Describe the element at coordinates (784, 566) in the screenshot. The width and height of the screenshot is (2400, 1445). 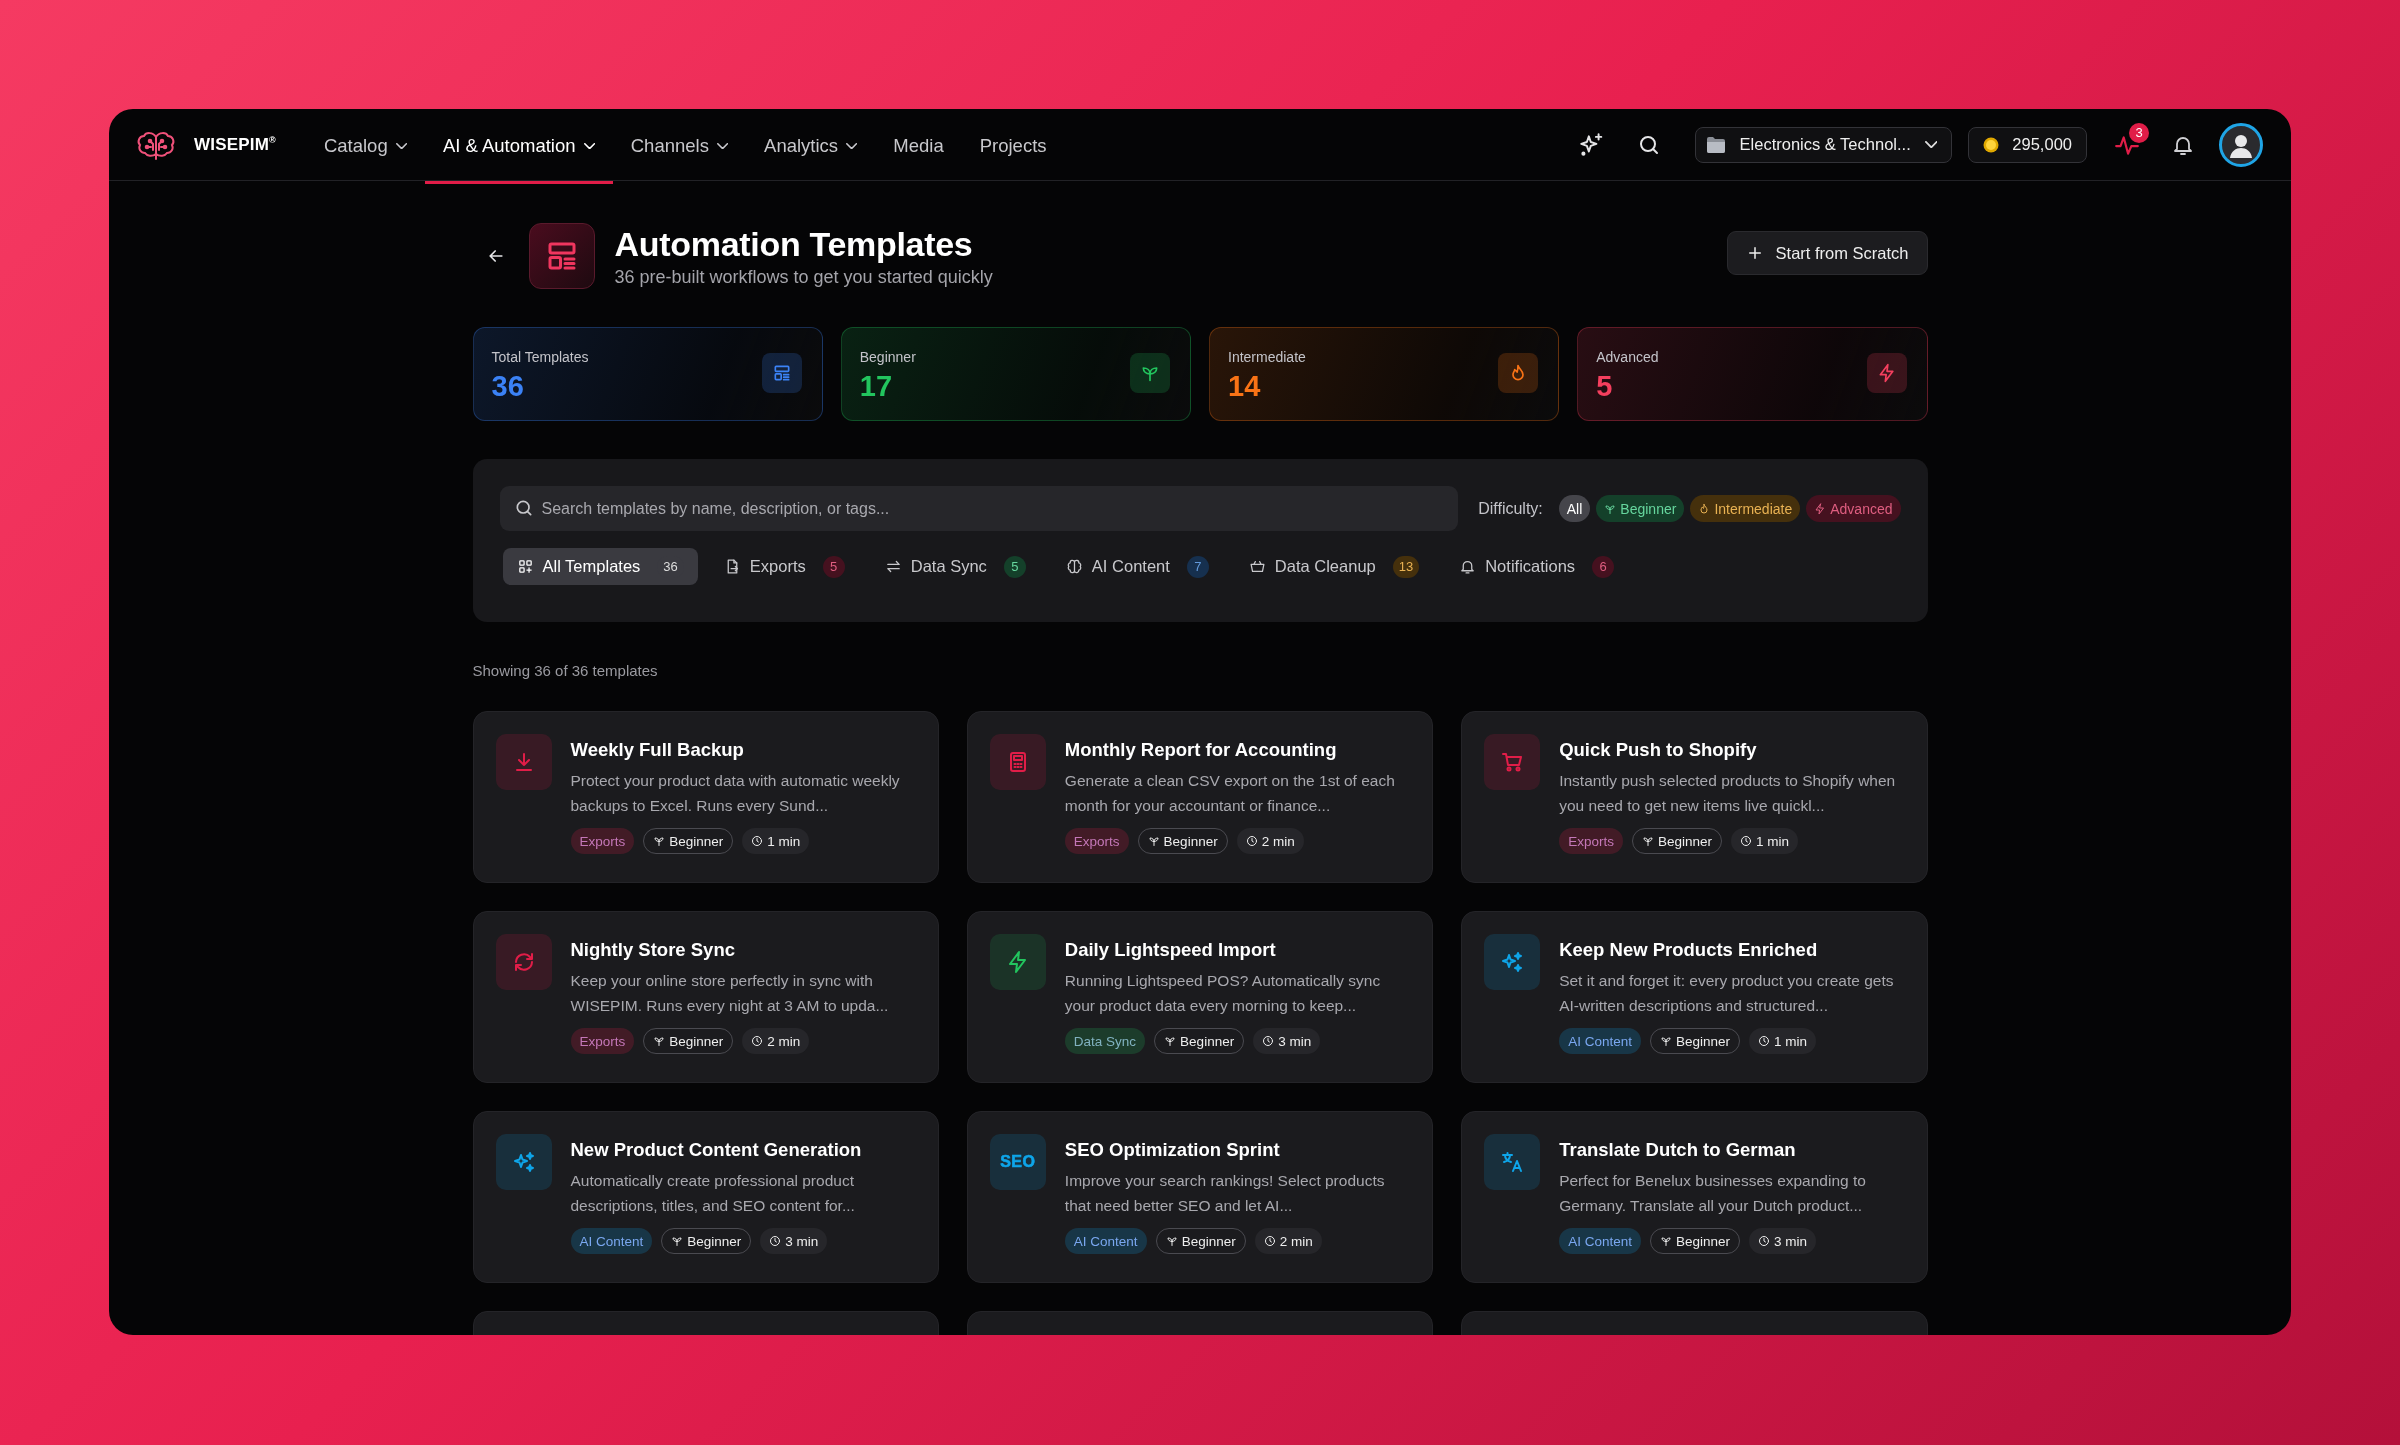
I see `category-tab: Exports 5` at that location.